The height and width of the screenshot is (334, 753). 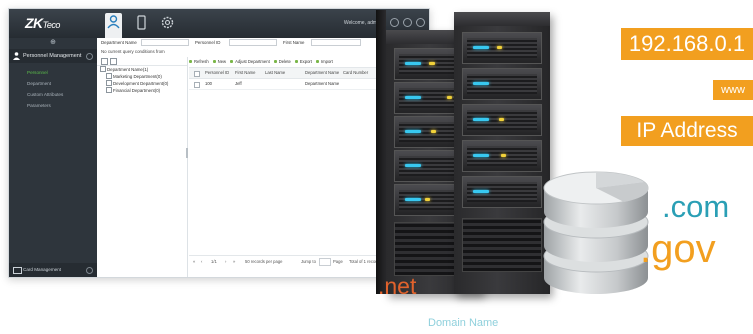 What do you see at coordinates (53, 94) in the screenshot?
I see `sidebar-item-custom-attributes: Custom Attributes` at bounding box center [53, 94].